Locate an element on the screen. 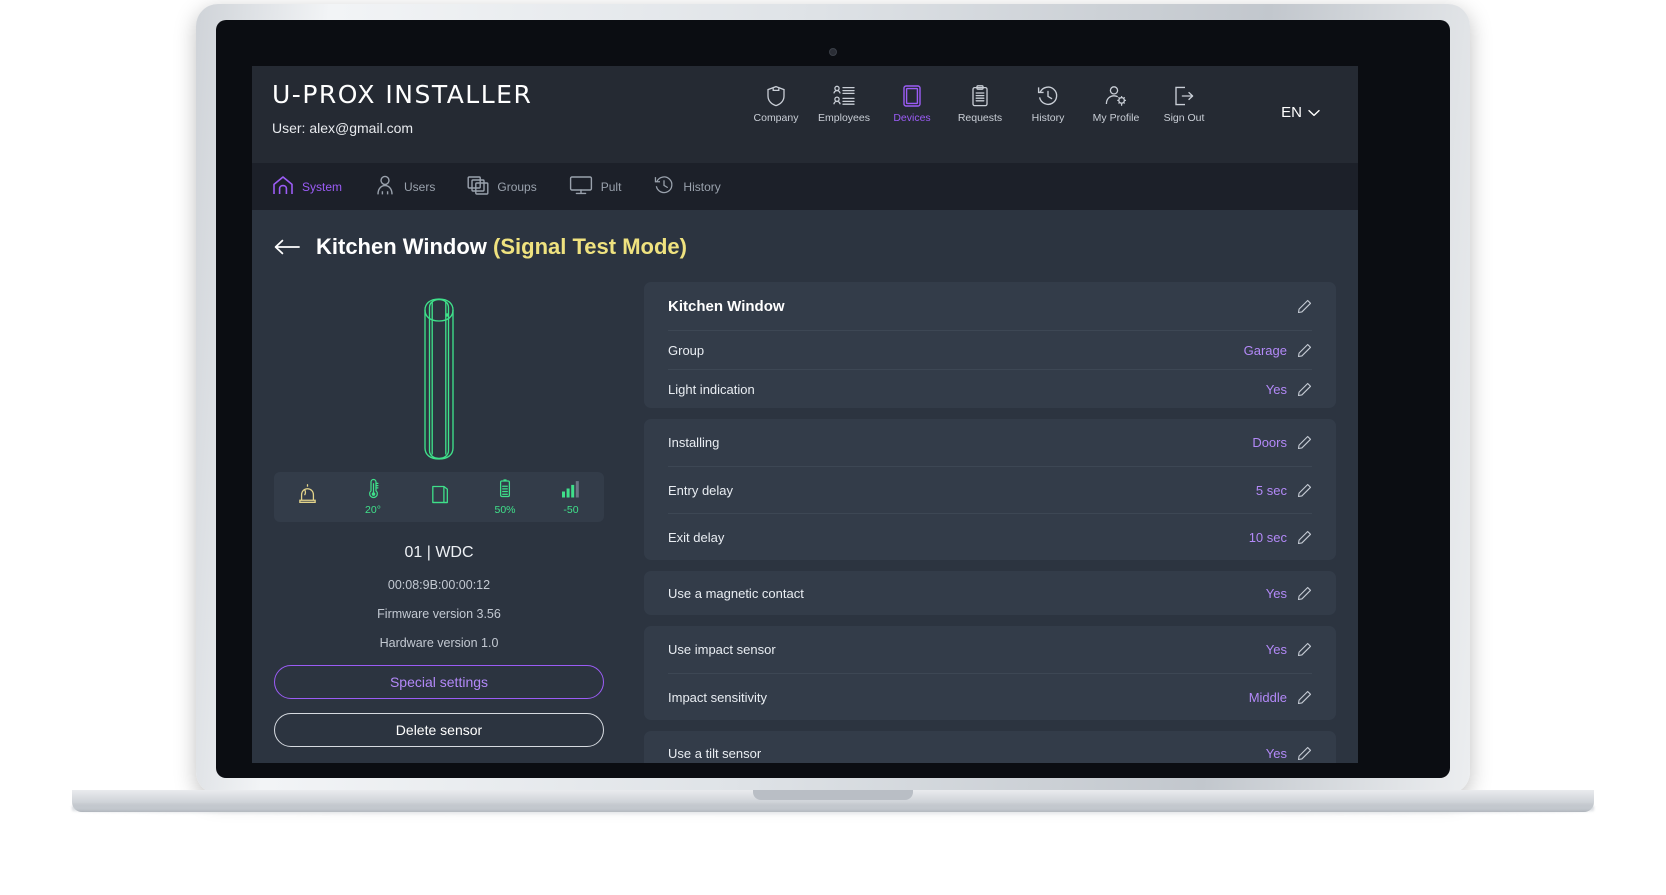 Image resolution: width=1666 pixels, height=895 pixels. status-cell-signal: -50 is located at coordinates (571, 497).